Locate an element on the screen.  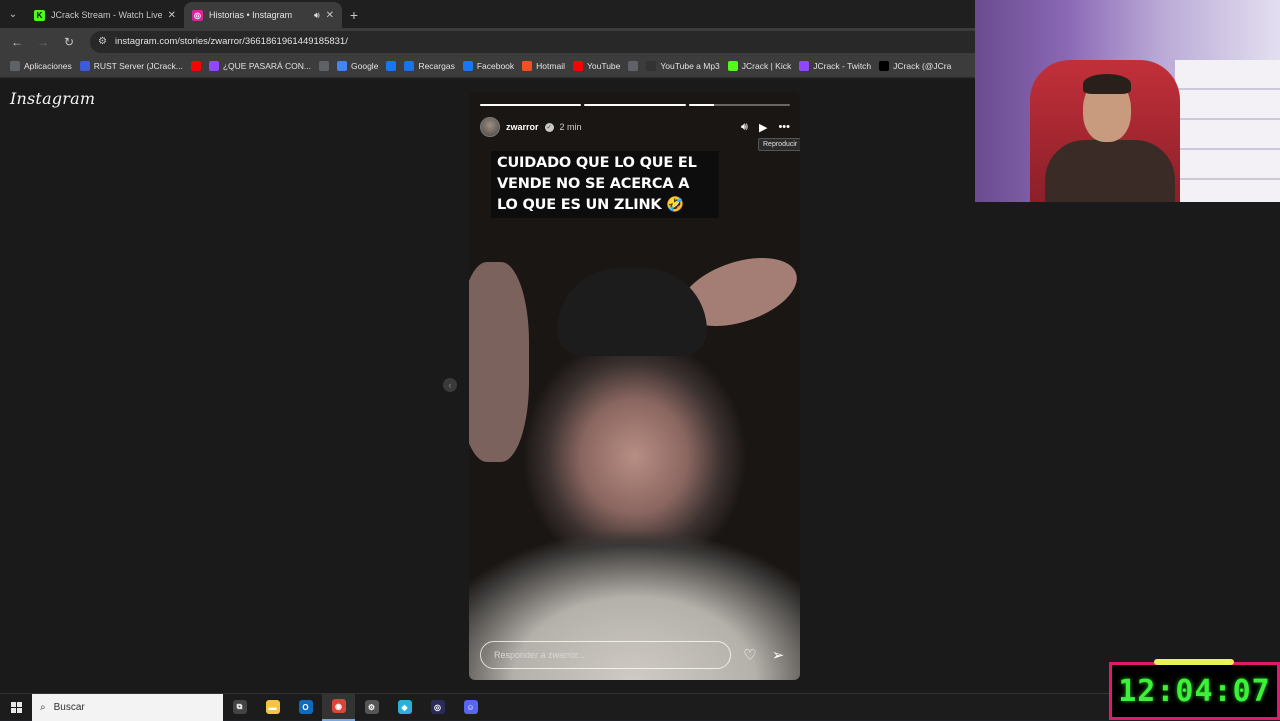
apps-grid-icon is located at coordinates (15, 66).